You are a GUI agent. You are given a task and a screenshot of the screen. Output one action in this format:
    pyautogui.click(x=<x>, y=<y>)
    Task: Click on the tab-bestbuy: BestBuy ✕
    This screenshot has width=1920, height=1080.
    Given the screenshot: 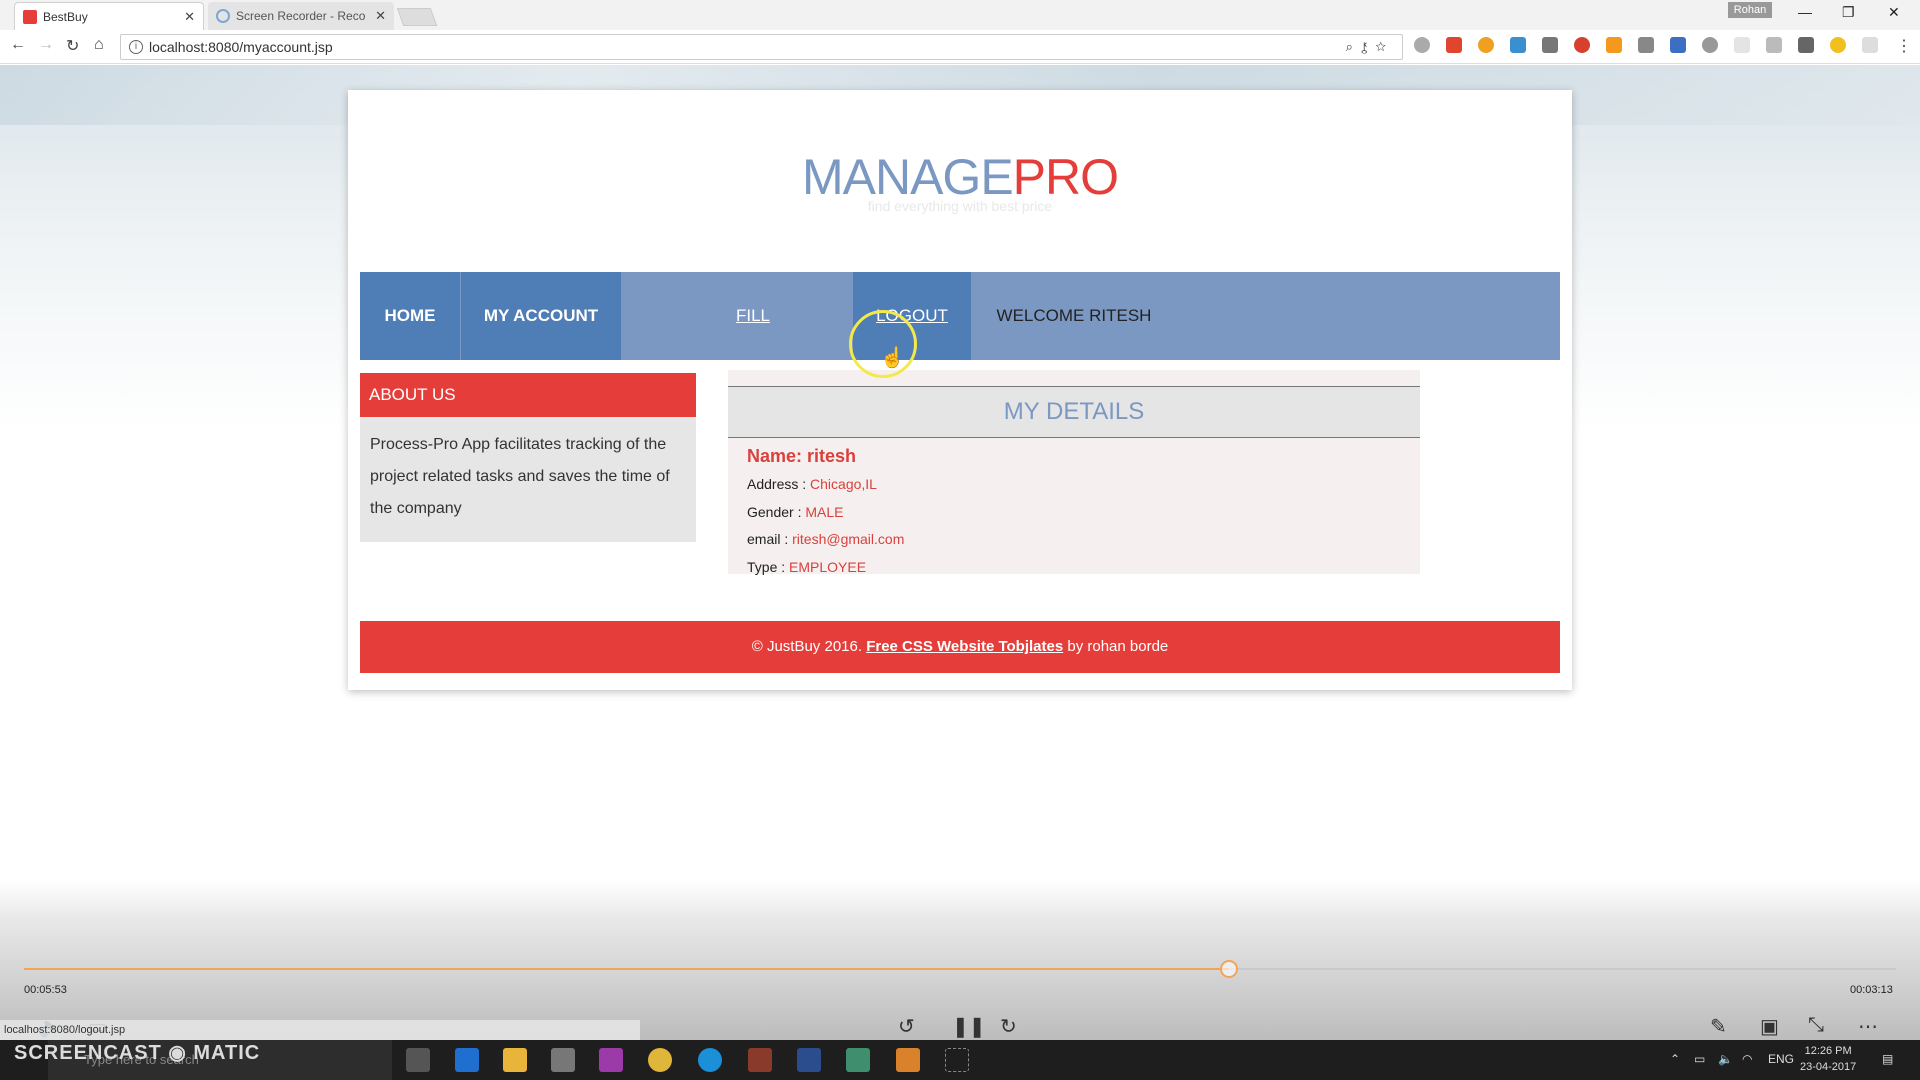 What is the action you would take?
    pyautogui.click(x=109, y=16)
    